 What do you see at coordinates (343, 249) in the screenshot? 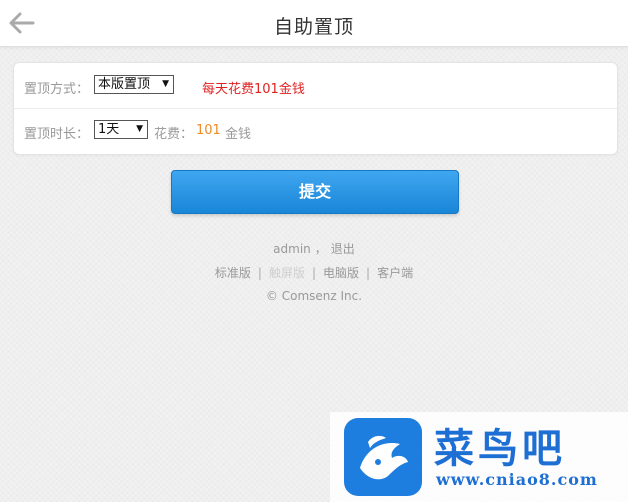
I see `logout-link: 退出` at bounding box center [343, 249].